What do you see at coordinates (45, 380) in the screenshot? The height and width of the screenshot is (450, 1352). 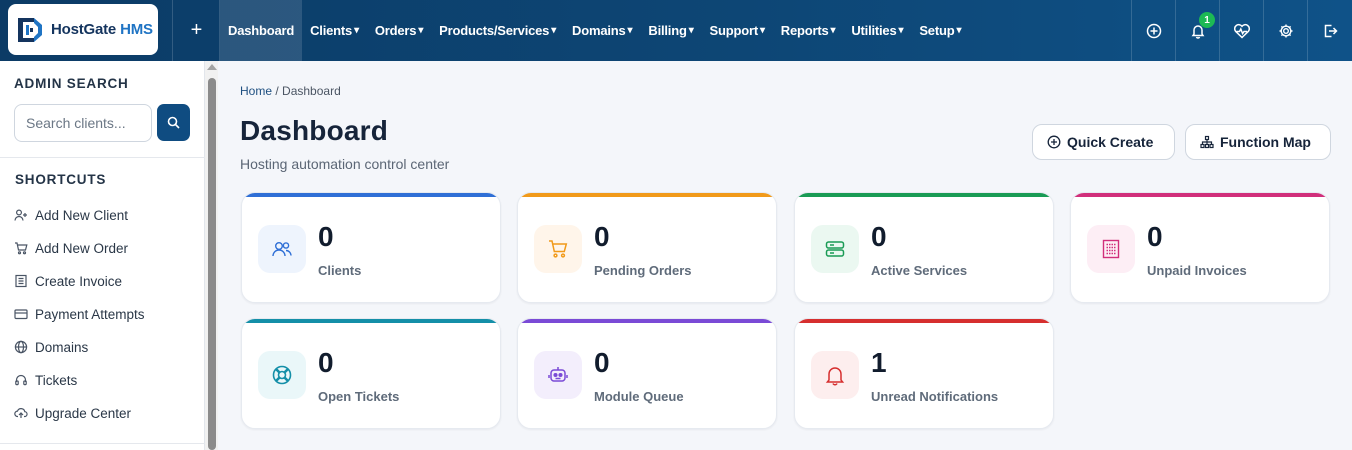 I see `shortcut-tickets: Tickets` at bounding box center [45, 380].